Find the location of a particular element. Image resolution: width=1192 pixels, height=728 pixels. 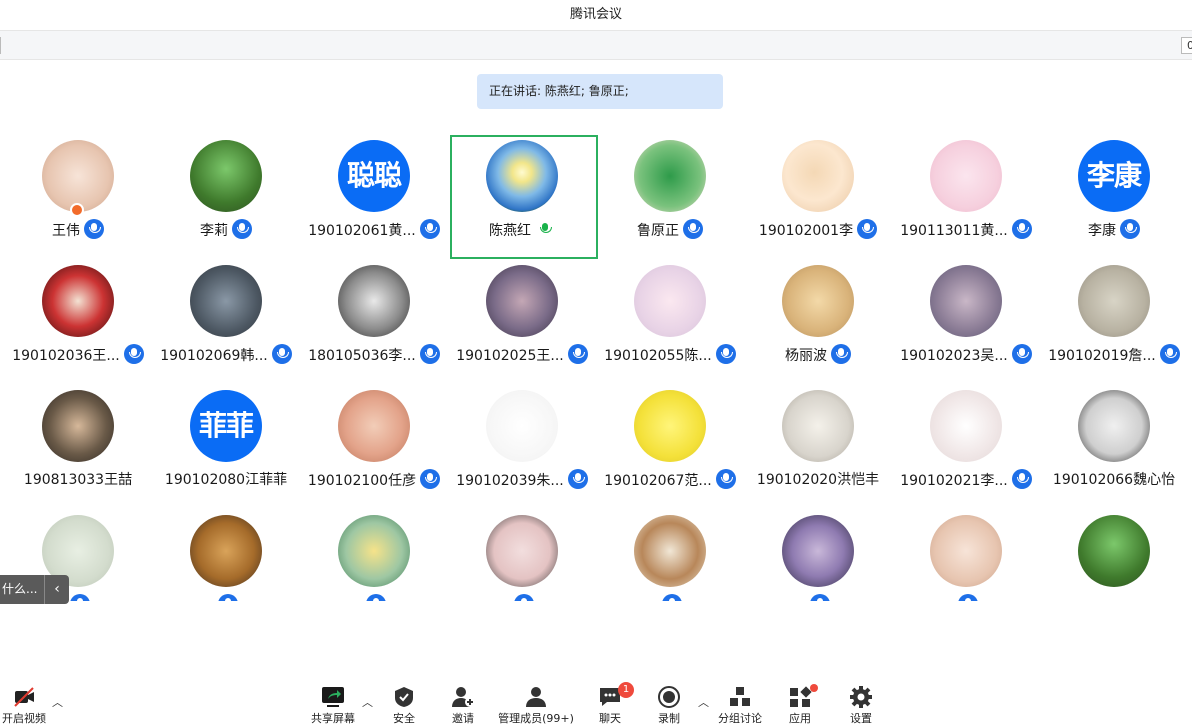

chevron-left-icon: ‹ is located at coordinates (56, 589).